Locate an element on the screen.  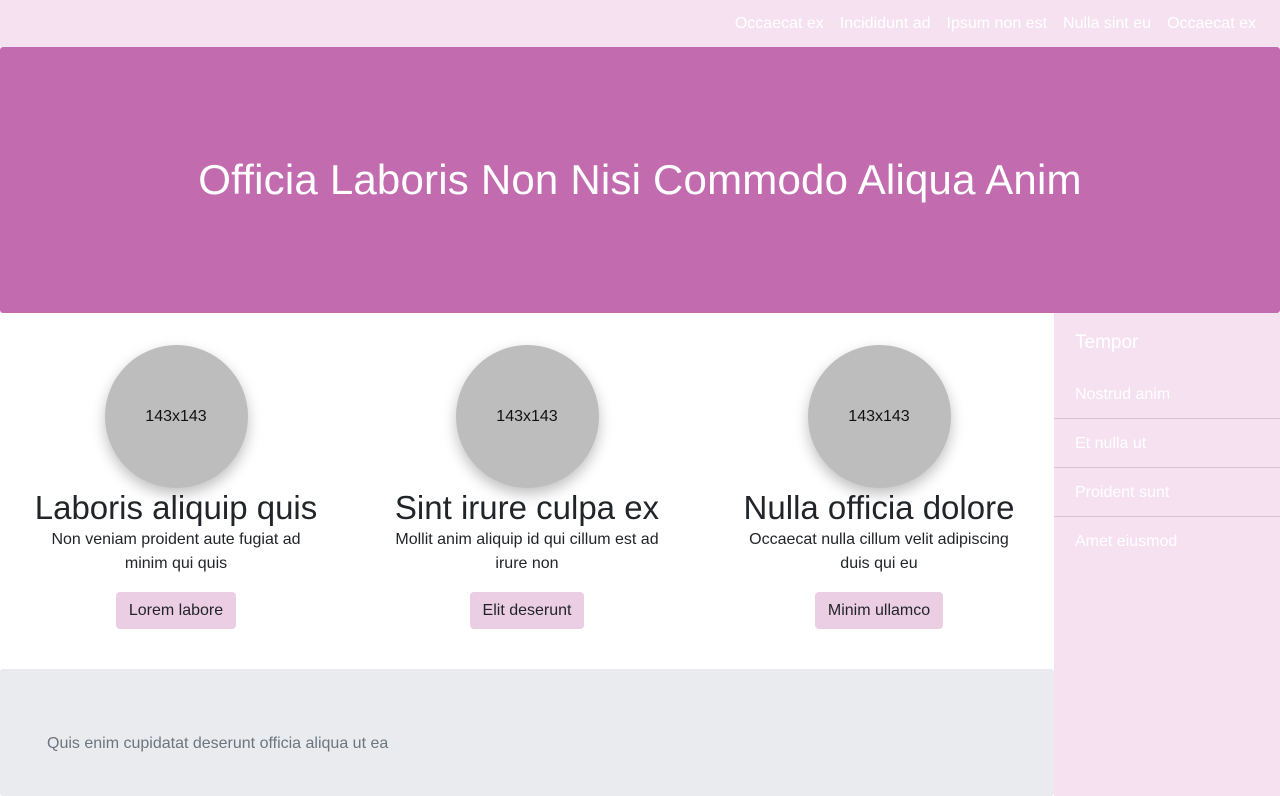
sidebar-title: Tempor is located at coordinates (1107, 342).